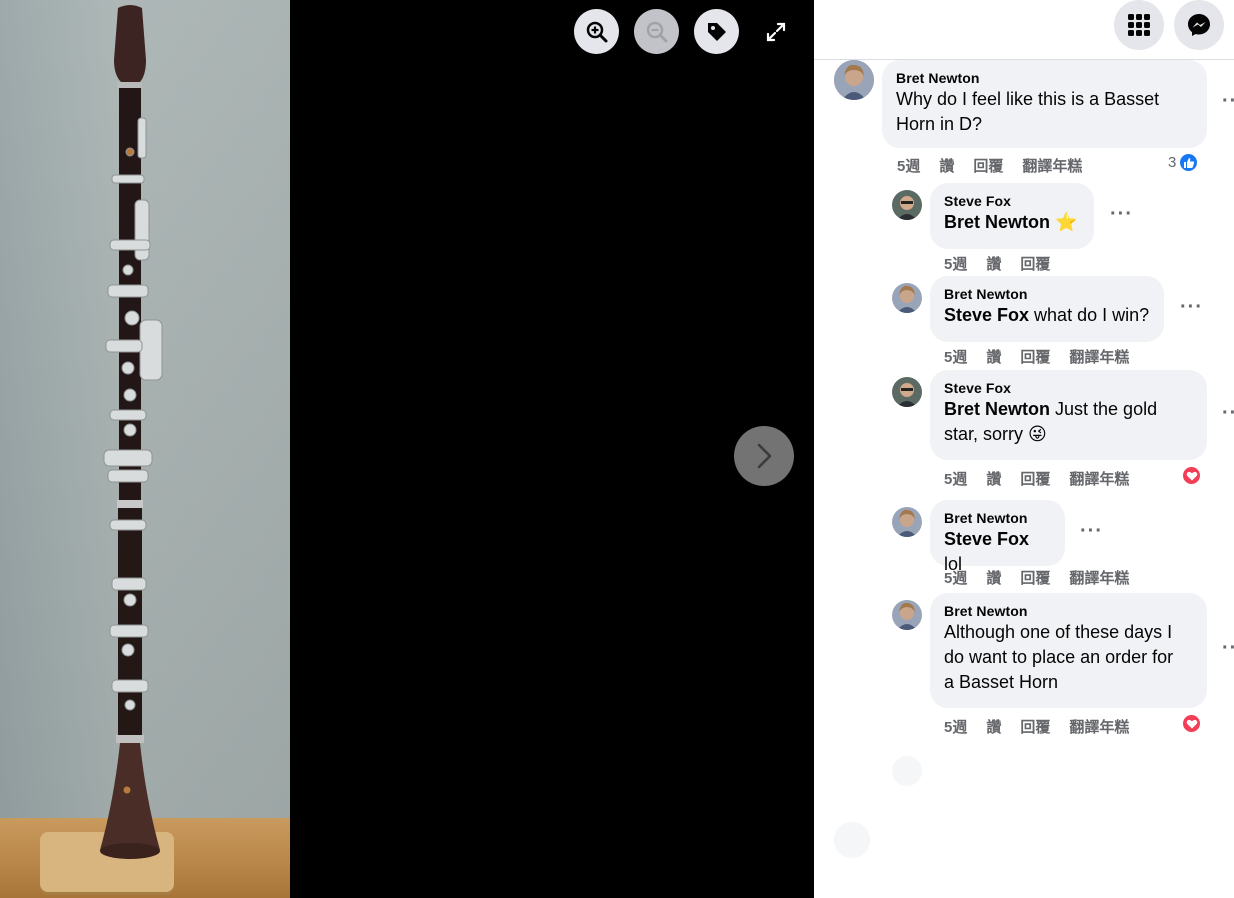 The image size is (1234, 898). Describe the element at coordinates (1024, 30) in the screenshot. I see `top-bar` at that location.